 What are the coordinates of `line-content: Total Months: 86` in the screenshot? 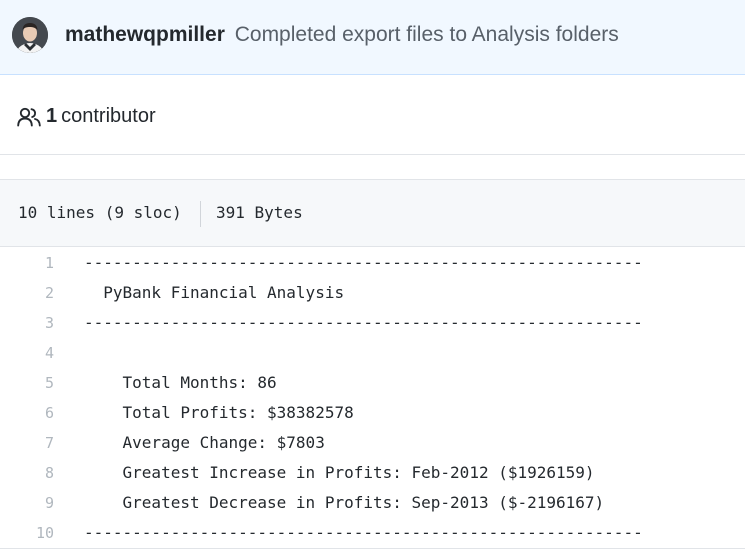 It's located at (180, 382).